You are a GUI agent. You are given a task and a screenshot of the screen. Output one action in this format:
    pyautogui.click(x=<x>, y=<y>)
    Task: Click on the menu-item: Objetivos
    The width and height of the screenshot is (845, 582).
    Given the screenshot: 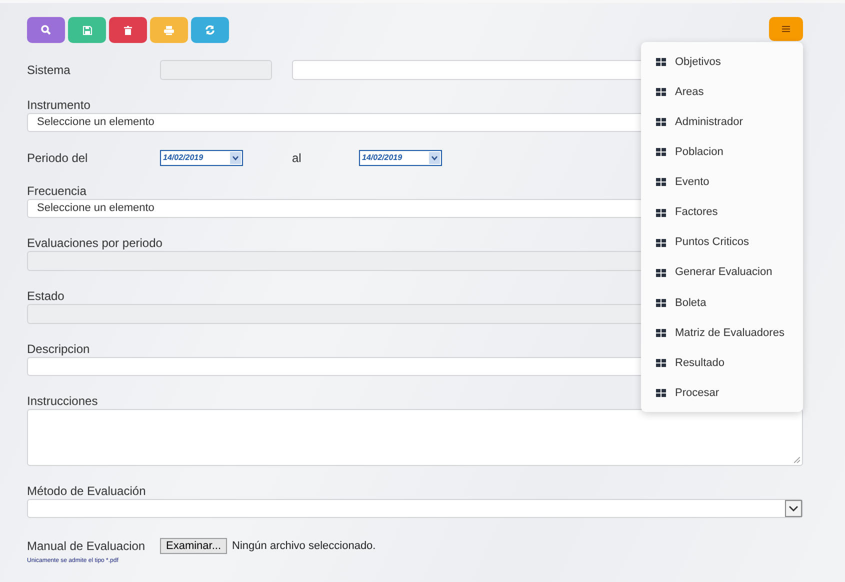 What is the action you would take?
    pyautogui.click(x=722, y=62)
    